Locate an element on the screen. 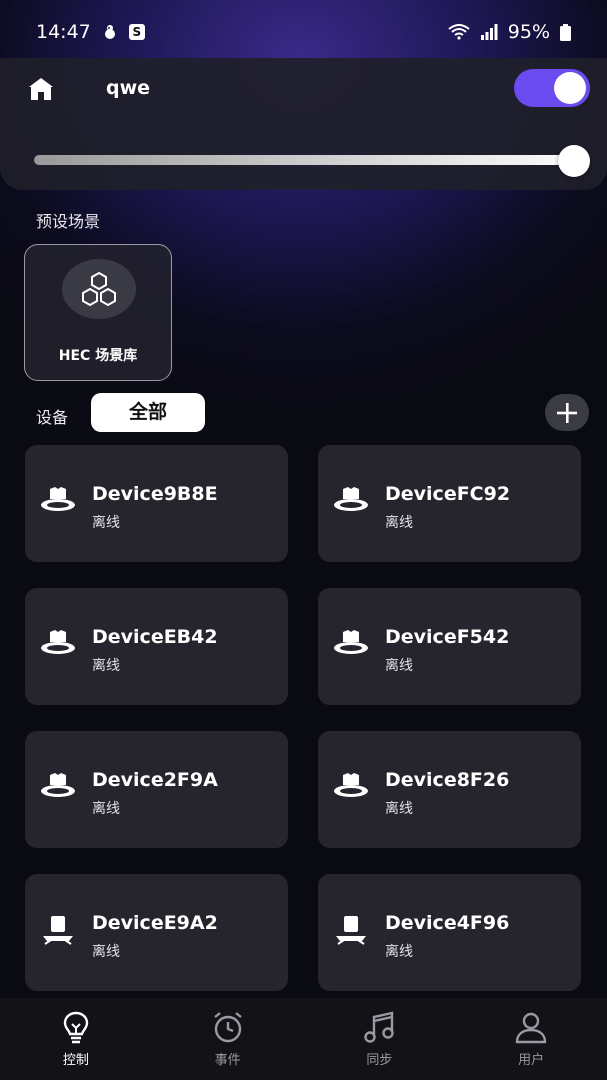  home-icon is located at coordinates (41, 89).